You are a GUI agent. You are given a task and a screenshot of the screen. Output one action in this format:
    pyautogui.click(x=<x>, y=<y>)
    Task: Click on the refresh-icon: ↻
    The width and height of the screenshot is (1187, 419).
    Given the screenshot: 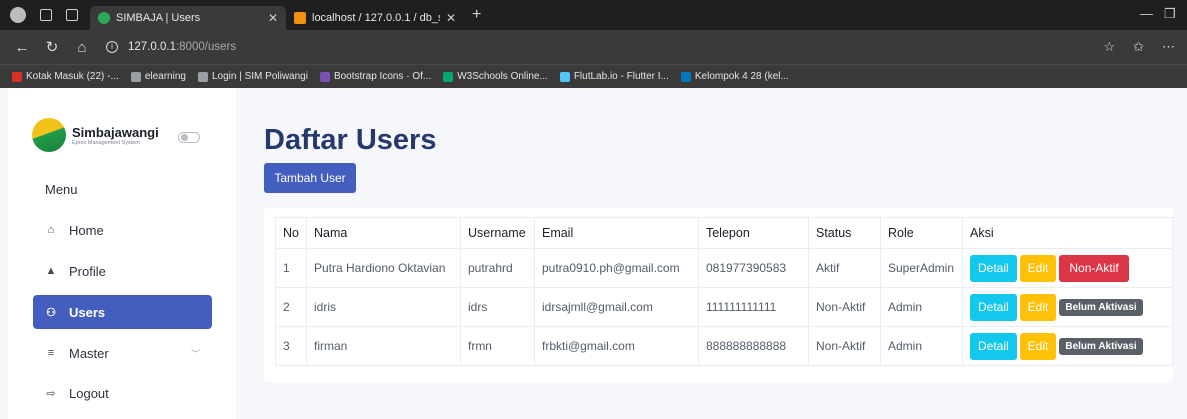 What is the action you would take?
    pyautogui.click(x=52, y=47)
    